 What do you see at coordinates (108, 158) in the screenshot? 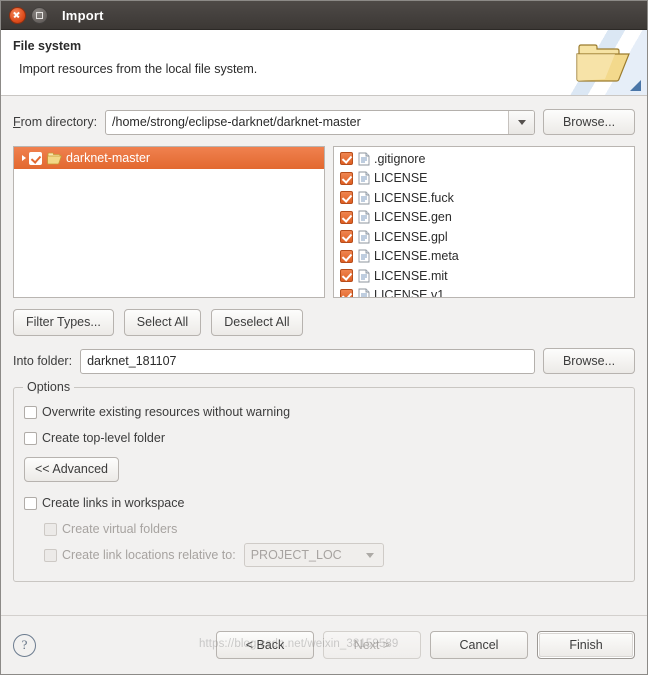
I see `tree-item-label: darknet-master` at bounding box center [108, 158].